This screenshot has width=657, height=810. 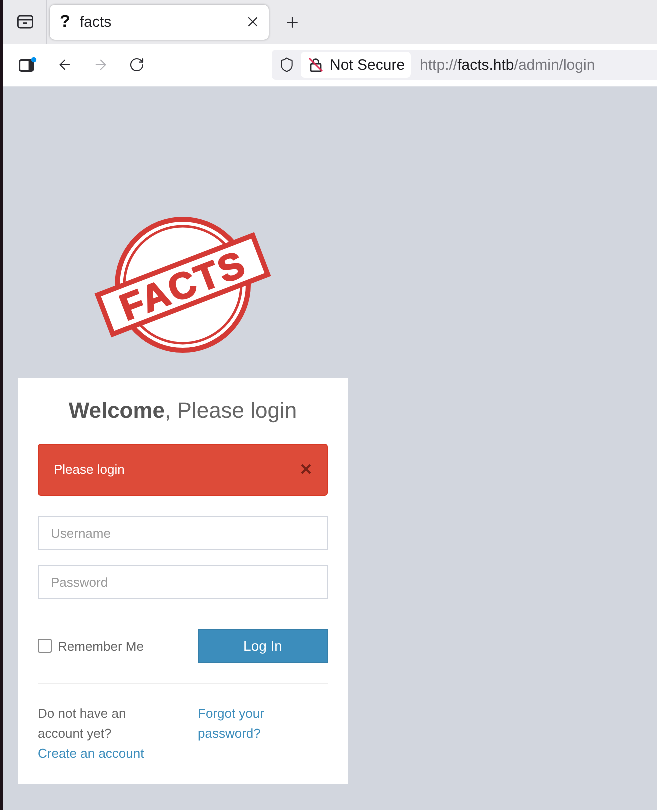 I want to click on back-icon, so click(x=65, y=65).